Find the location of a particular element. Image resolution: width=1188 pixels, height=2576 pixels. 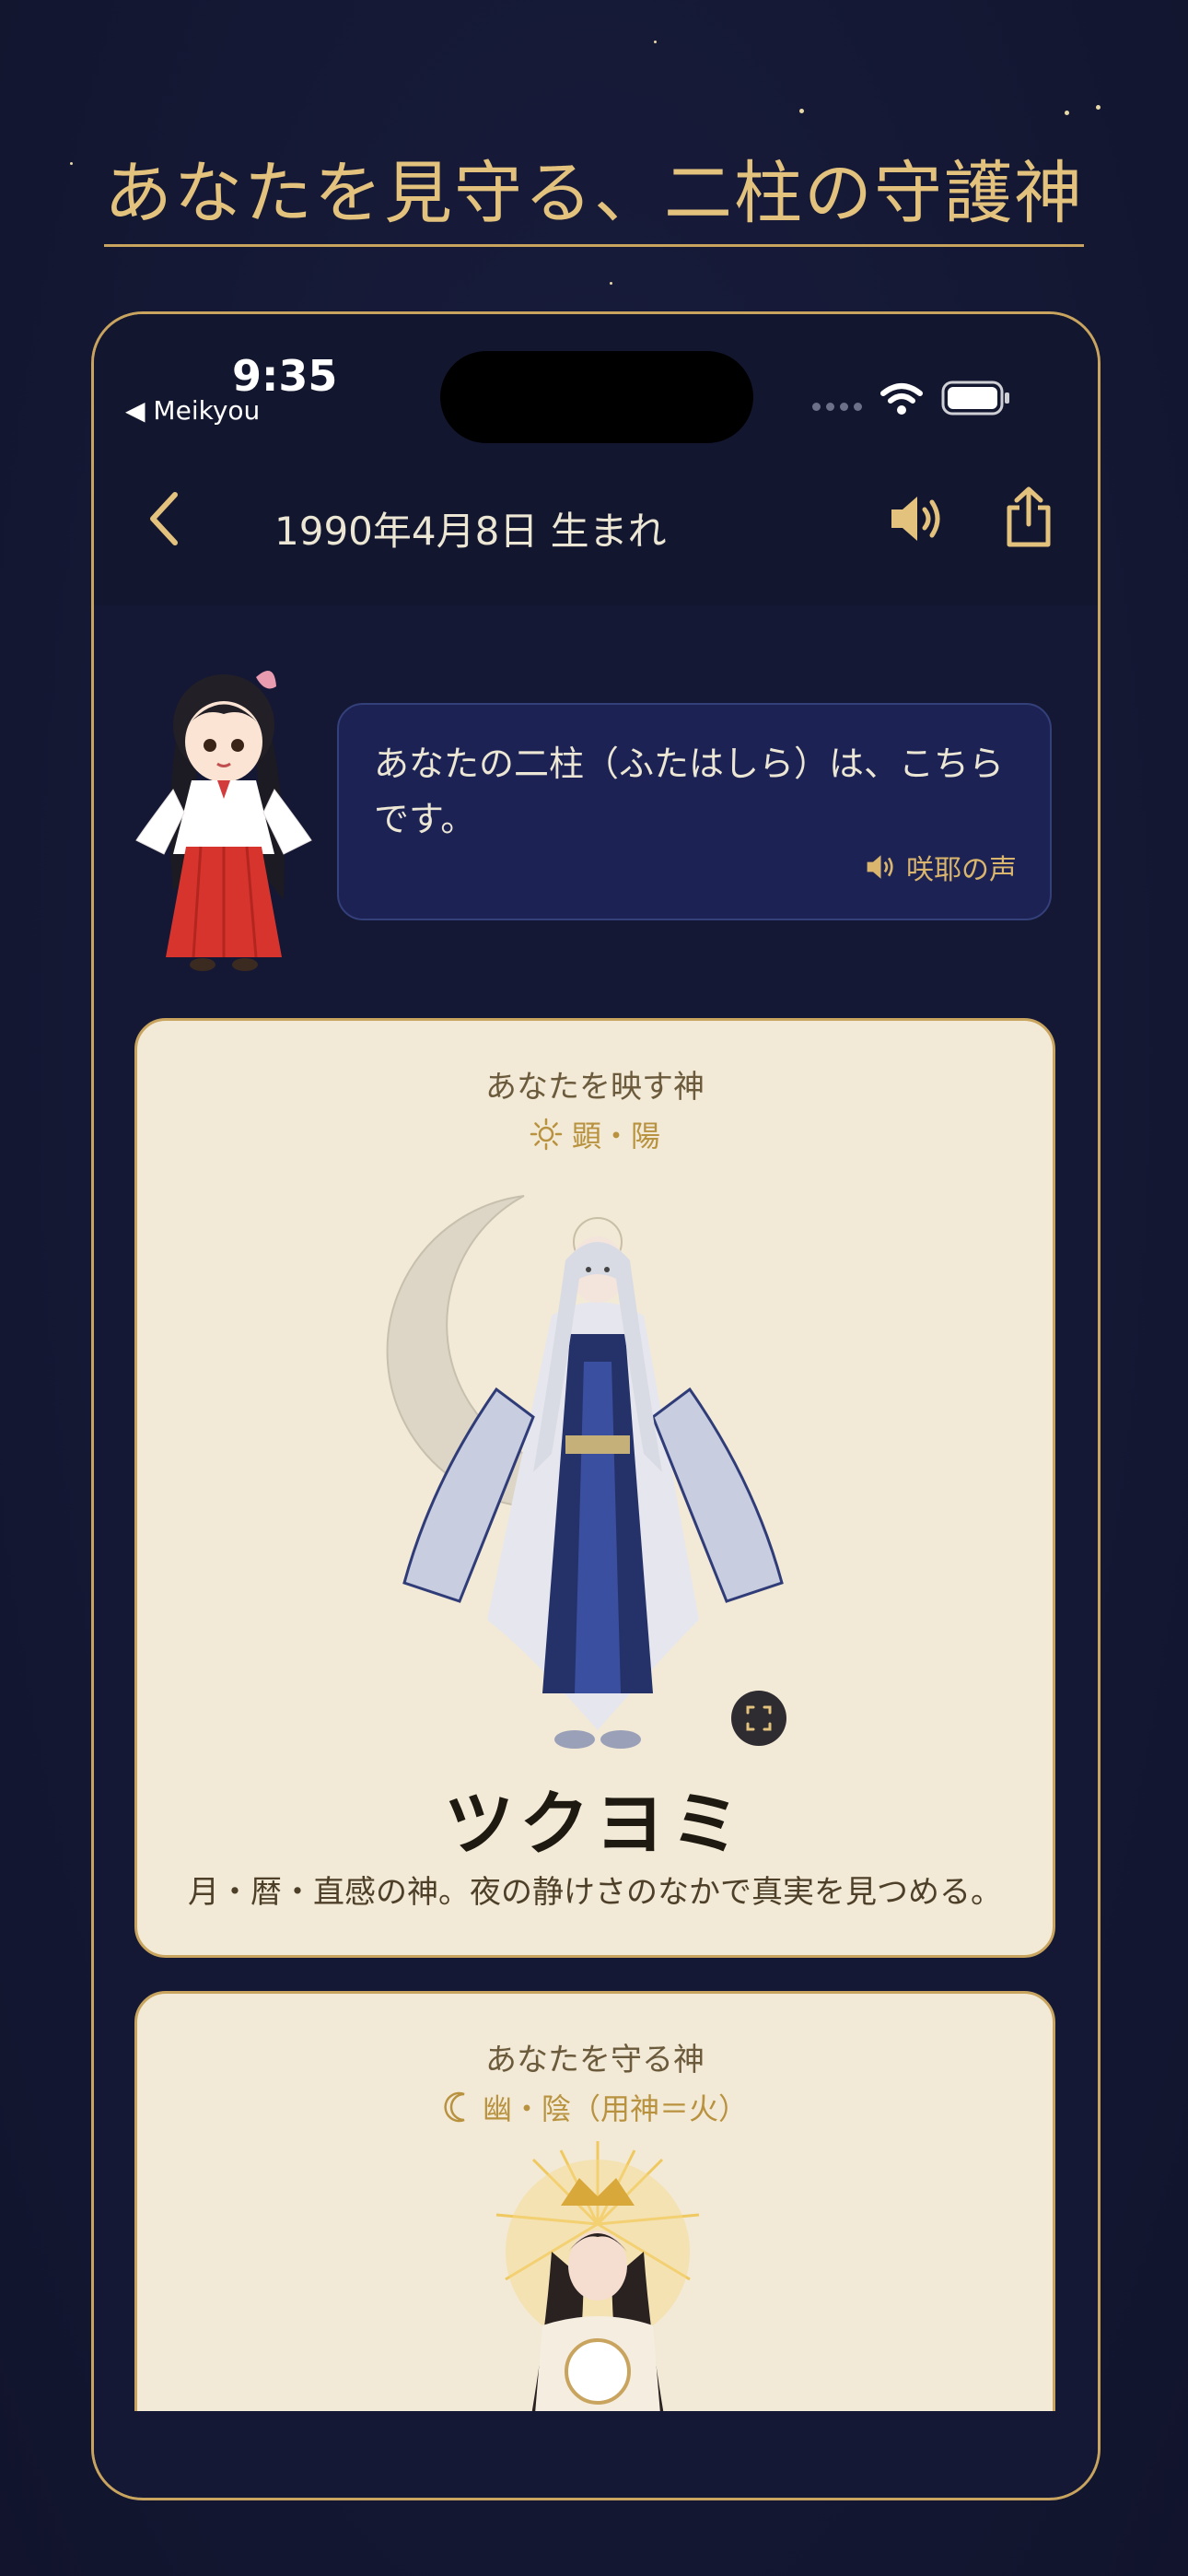

card-tag: 顕・陽 is located at coordinates (595, 1134).